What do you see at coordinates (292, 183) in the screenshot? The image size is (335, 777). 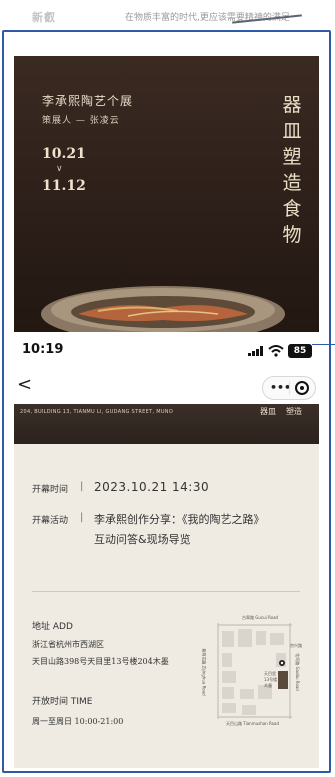 I see `poster-title-char: 造` at bounding box center [292, 183].